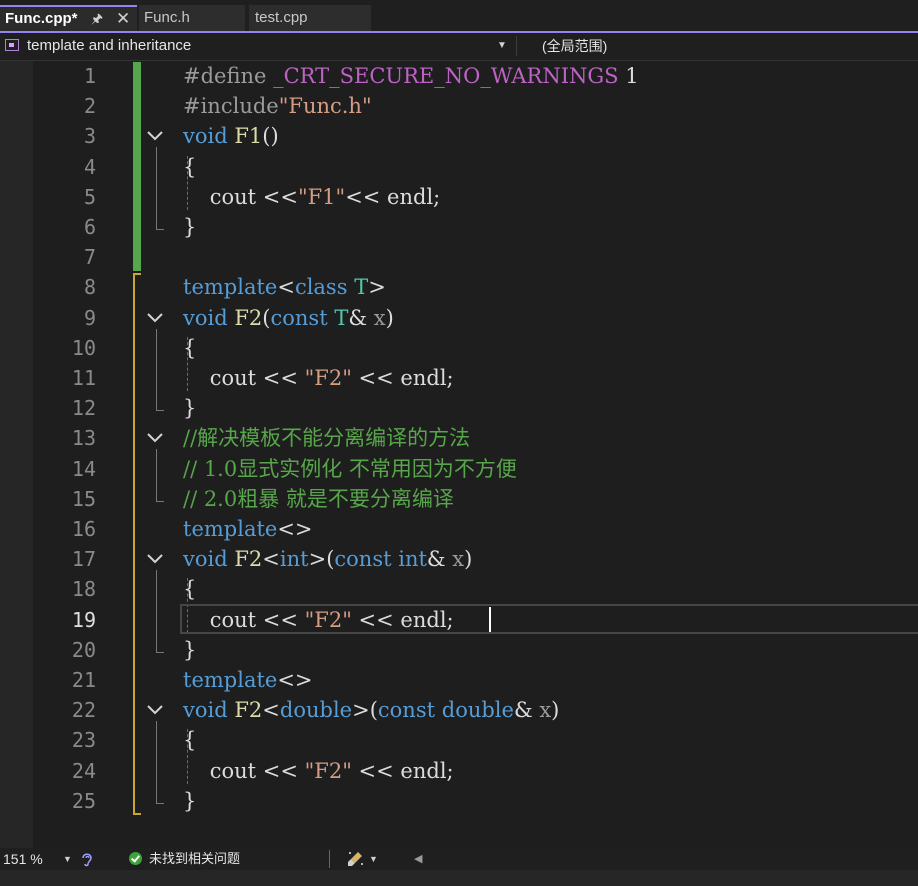 Image resolution: width=918 pixels, height=886 pixels. I want to click on code-line: // 2.0粗暴 就是不要分离编译, so click(318, 499).